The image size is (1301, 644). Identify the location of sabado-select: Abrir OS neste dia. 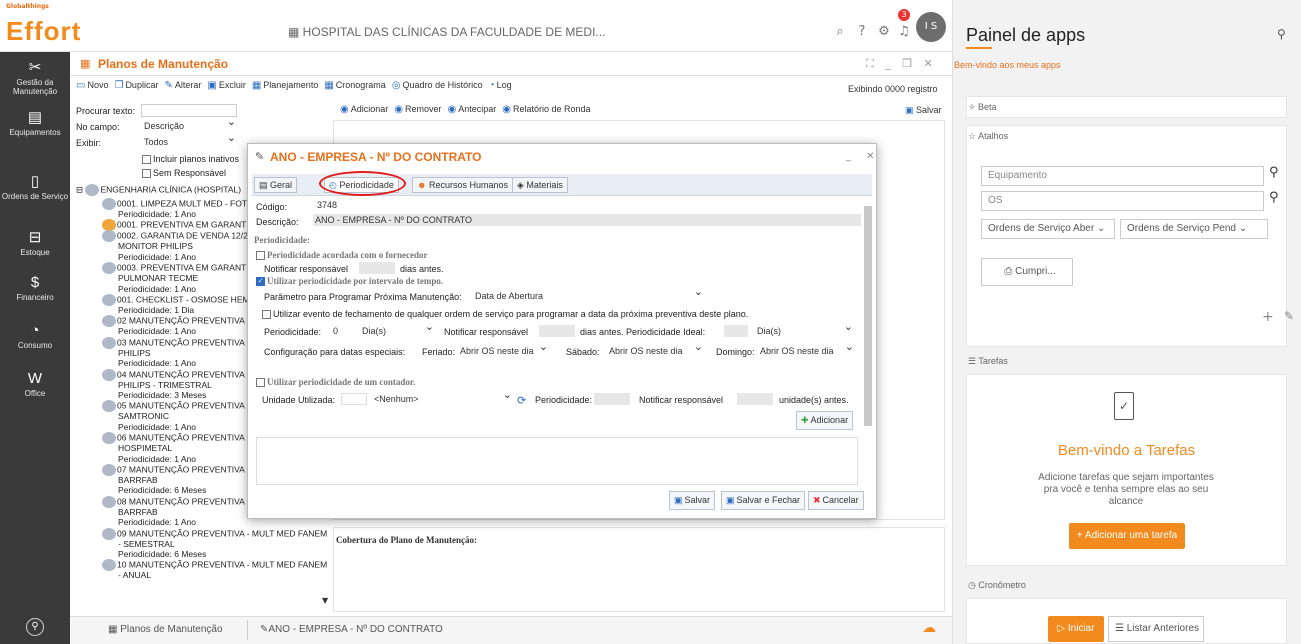
(656, 349).